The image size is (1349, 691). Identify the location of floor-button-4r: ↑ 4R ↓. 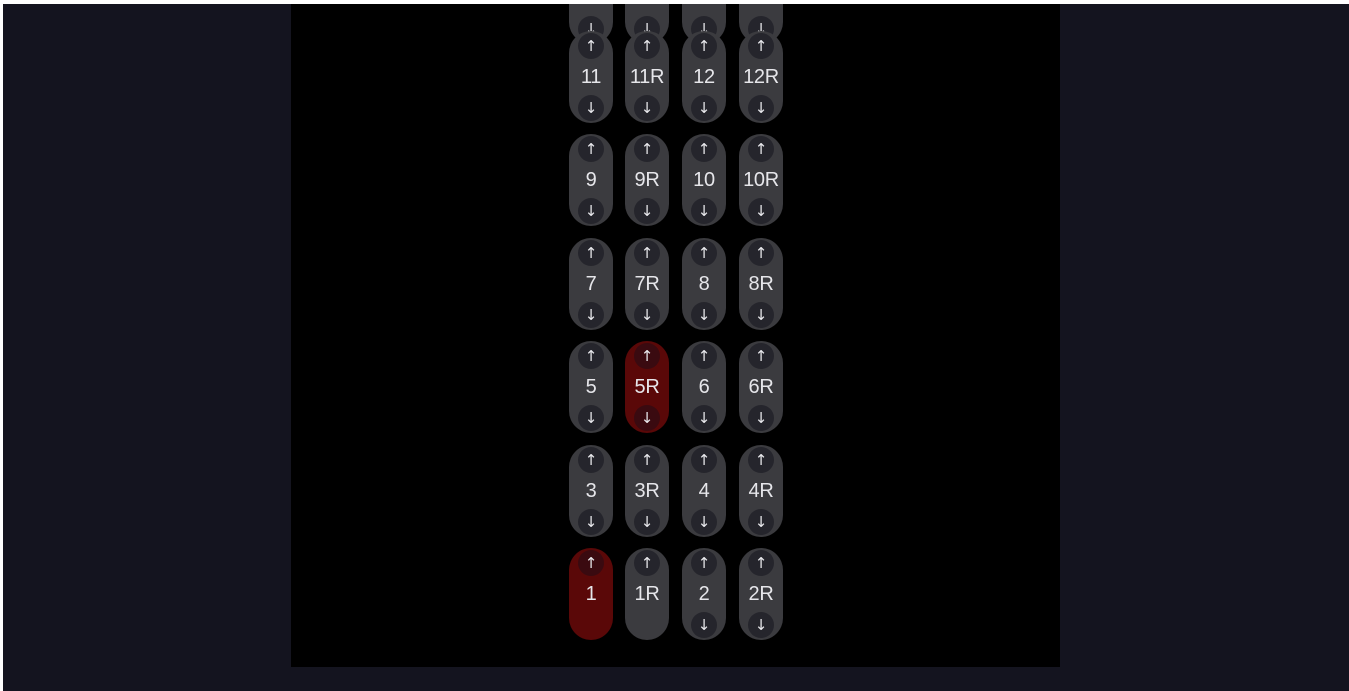
(761, 491).